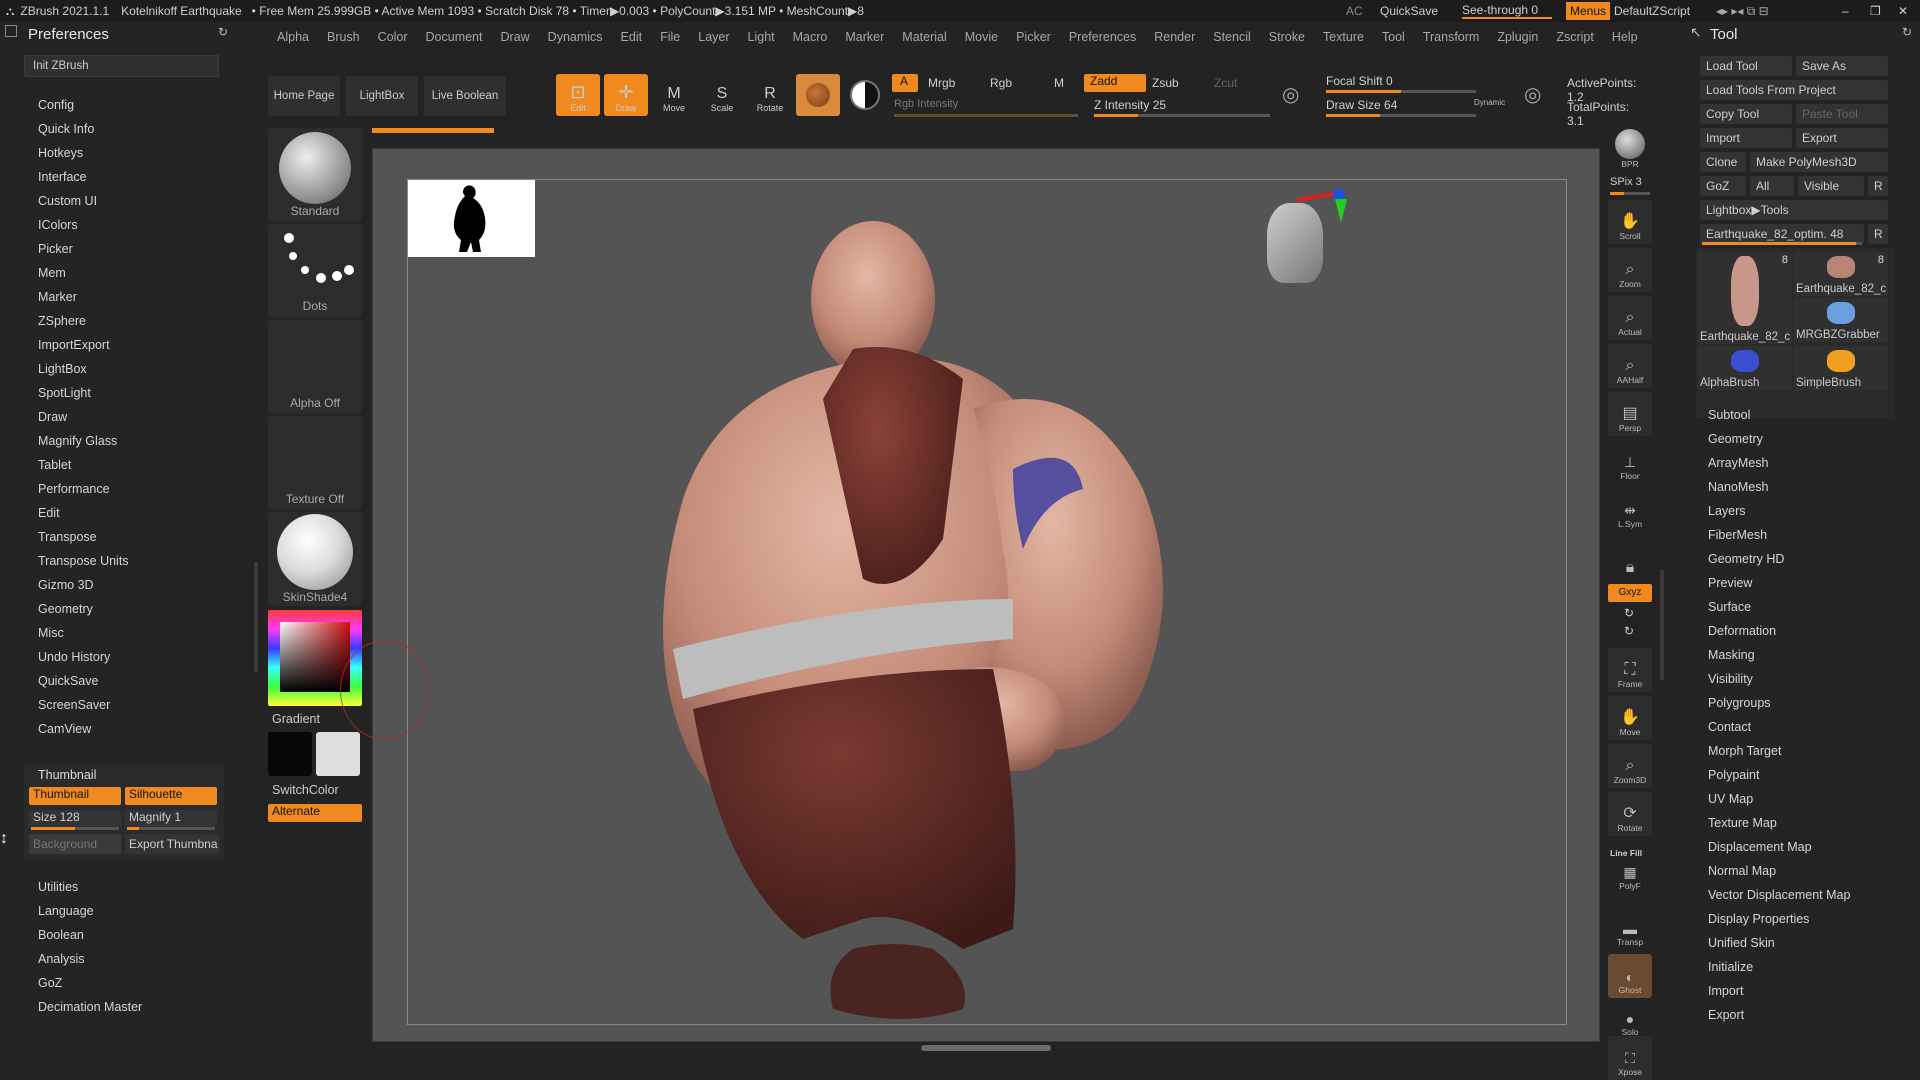 This screenshot has width=1920, height=1080. I want to click on switchcolor-button: SwitchColor, so click(305, 790).